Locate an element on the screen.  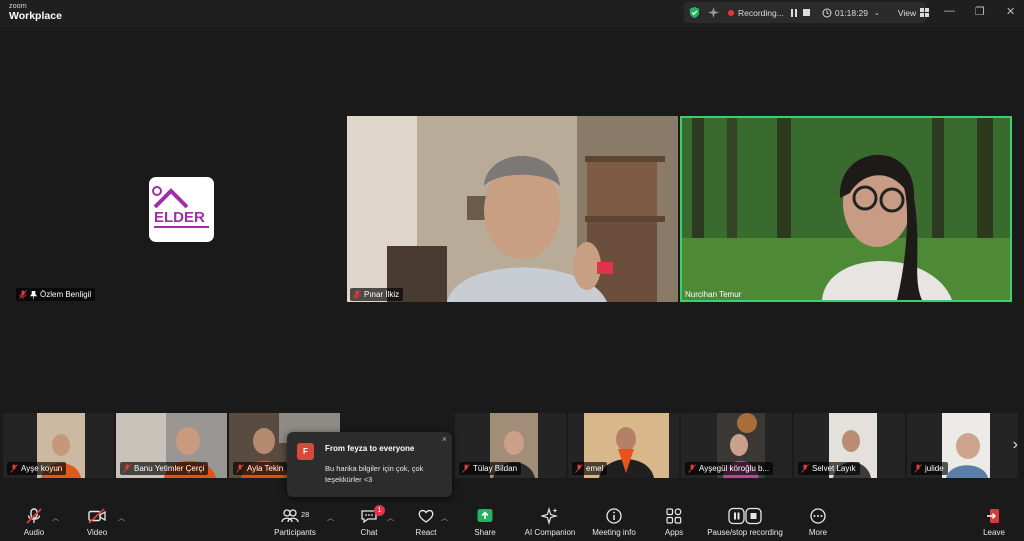
share-button: Share is located at coordinates (485, 522).